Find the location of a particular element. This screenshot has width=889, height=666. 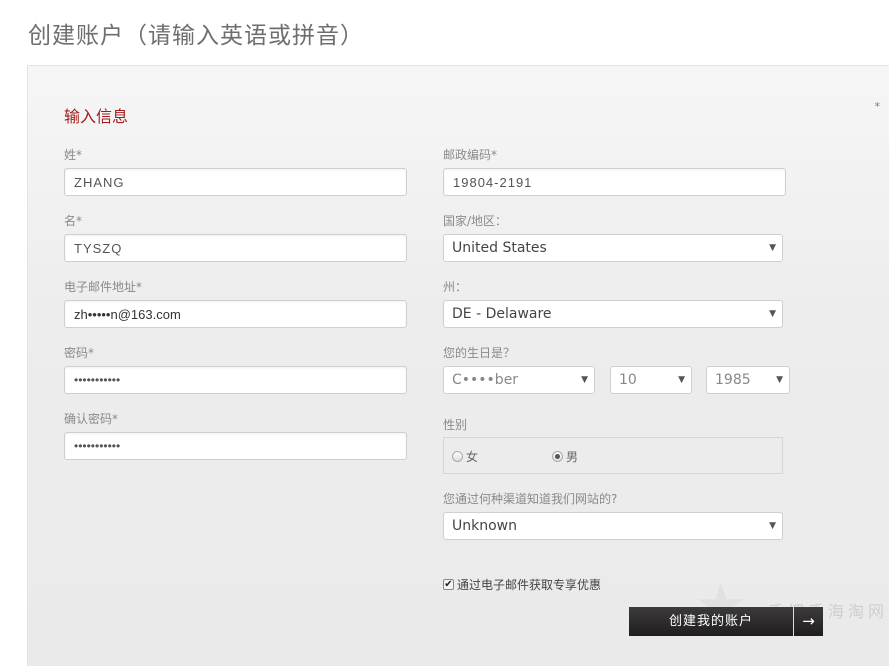

state-label: 州： is located at coordinates (455, 287).